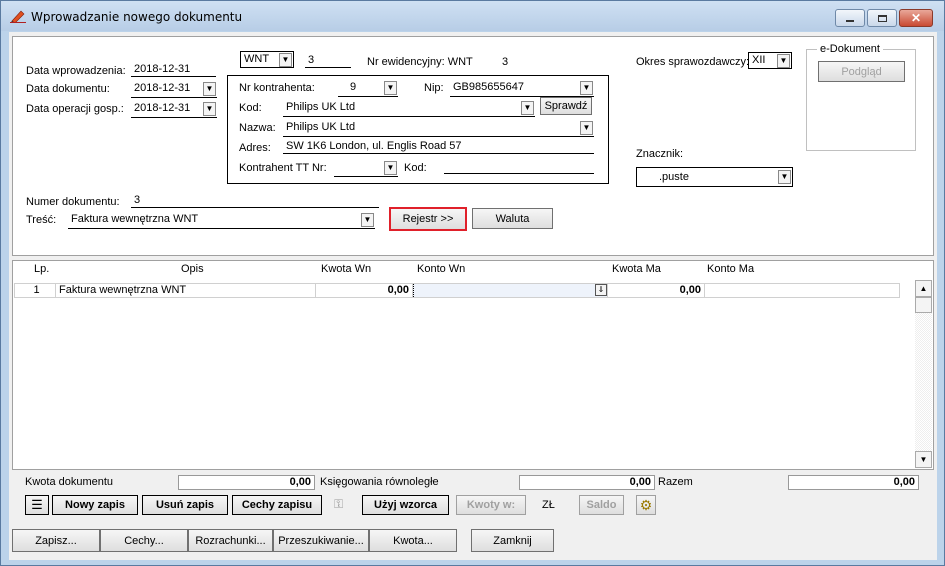  I want to click on kod-select: Philips UK Ltd ▼, so click(409, 108).